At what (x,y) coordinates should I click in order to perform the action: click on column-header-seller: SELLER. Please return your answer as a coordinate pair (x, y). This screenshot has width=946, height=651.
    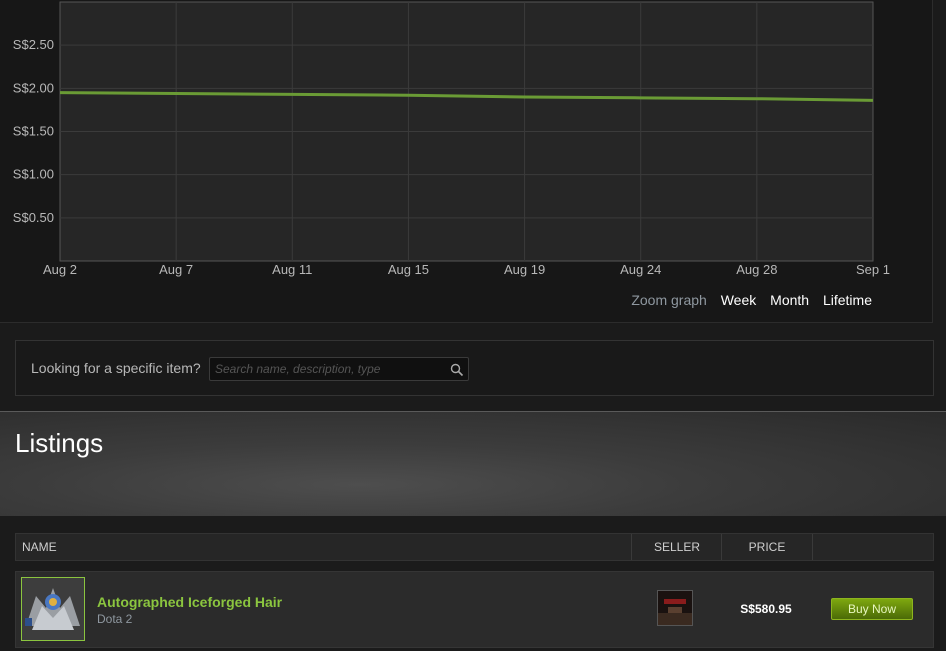
    Looking at the image, I should click on (676, 547).